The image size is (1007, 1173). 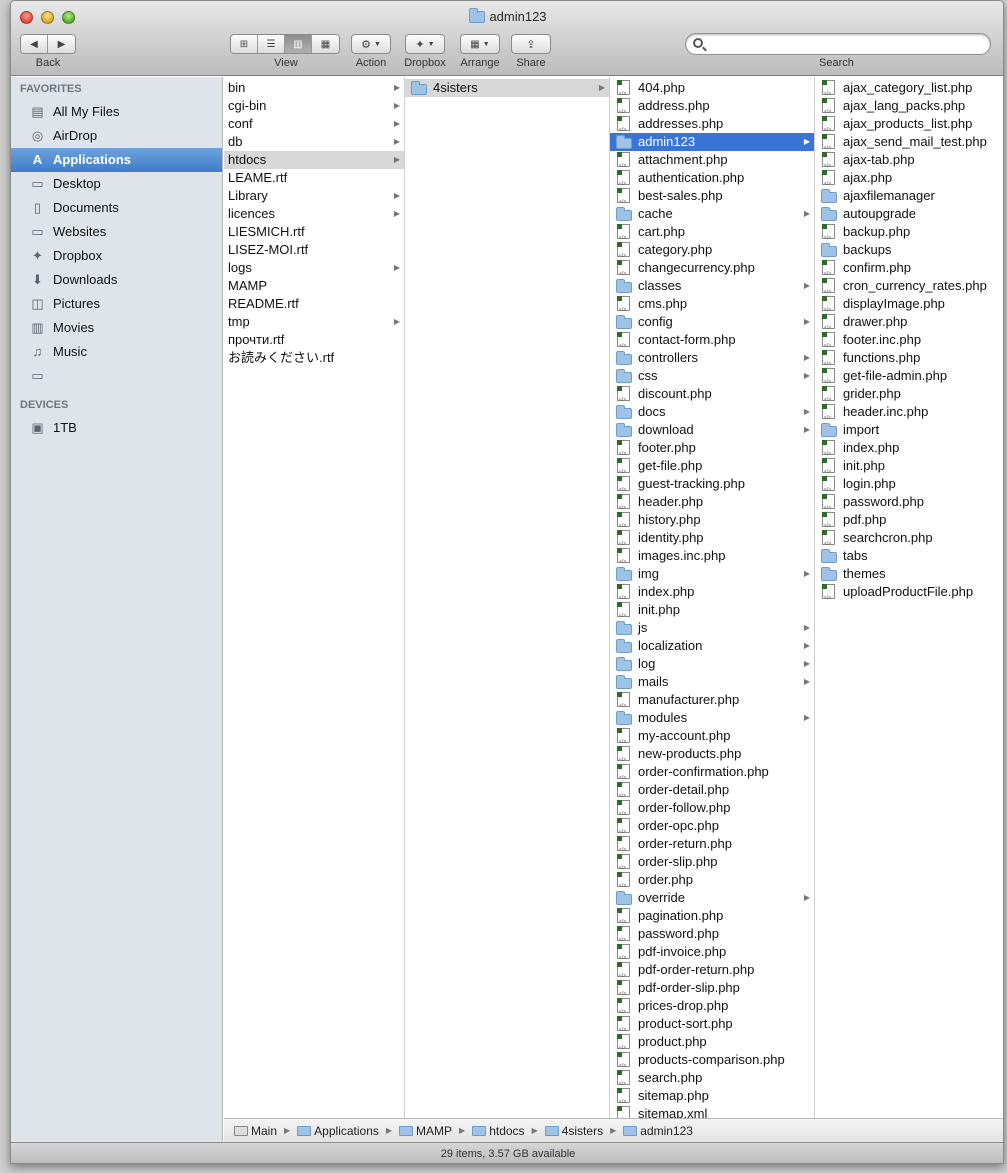 What do you see at coordinates (314, 286) in the screenshot?
I see `file-row: MAMP` at bounding box center [314, 286].